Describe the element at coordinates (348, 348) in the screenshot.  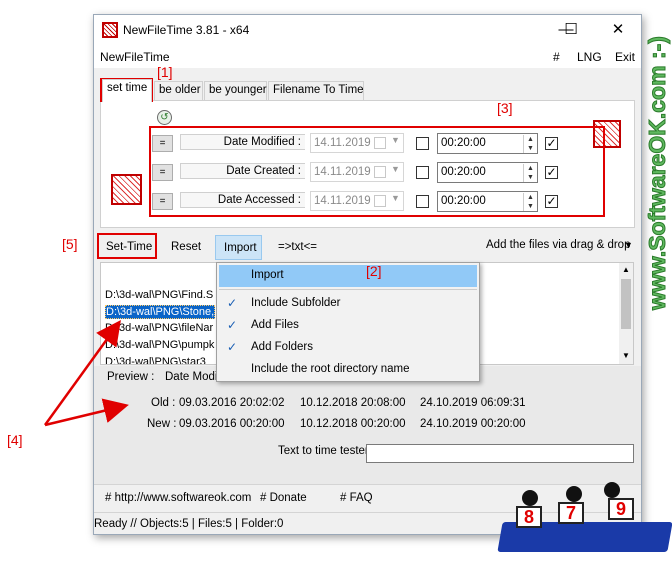
I see `menu-item-add-folders: Add Folders` at that location.